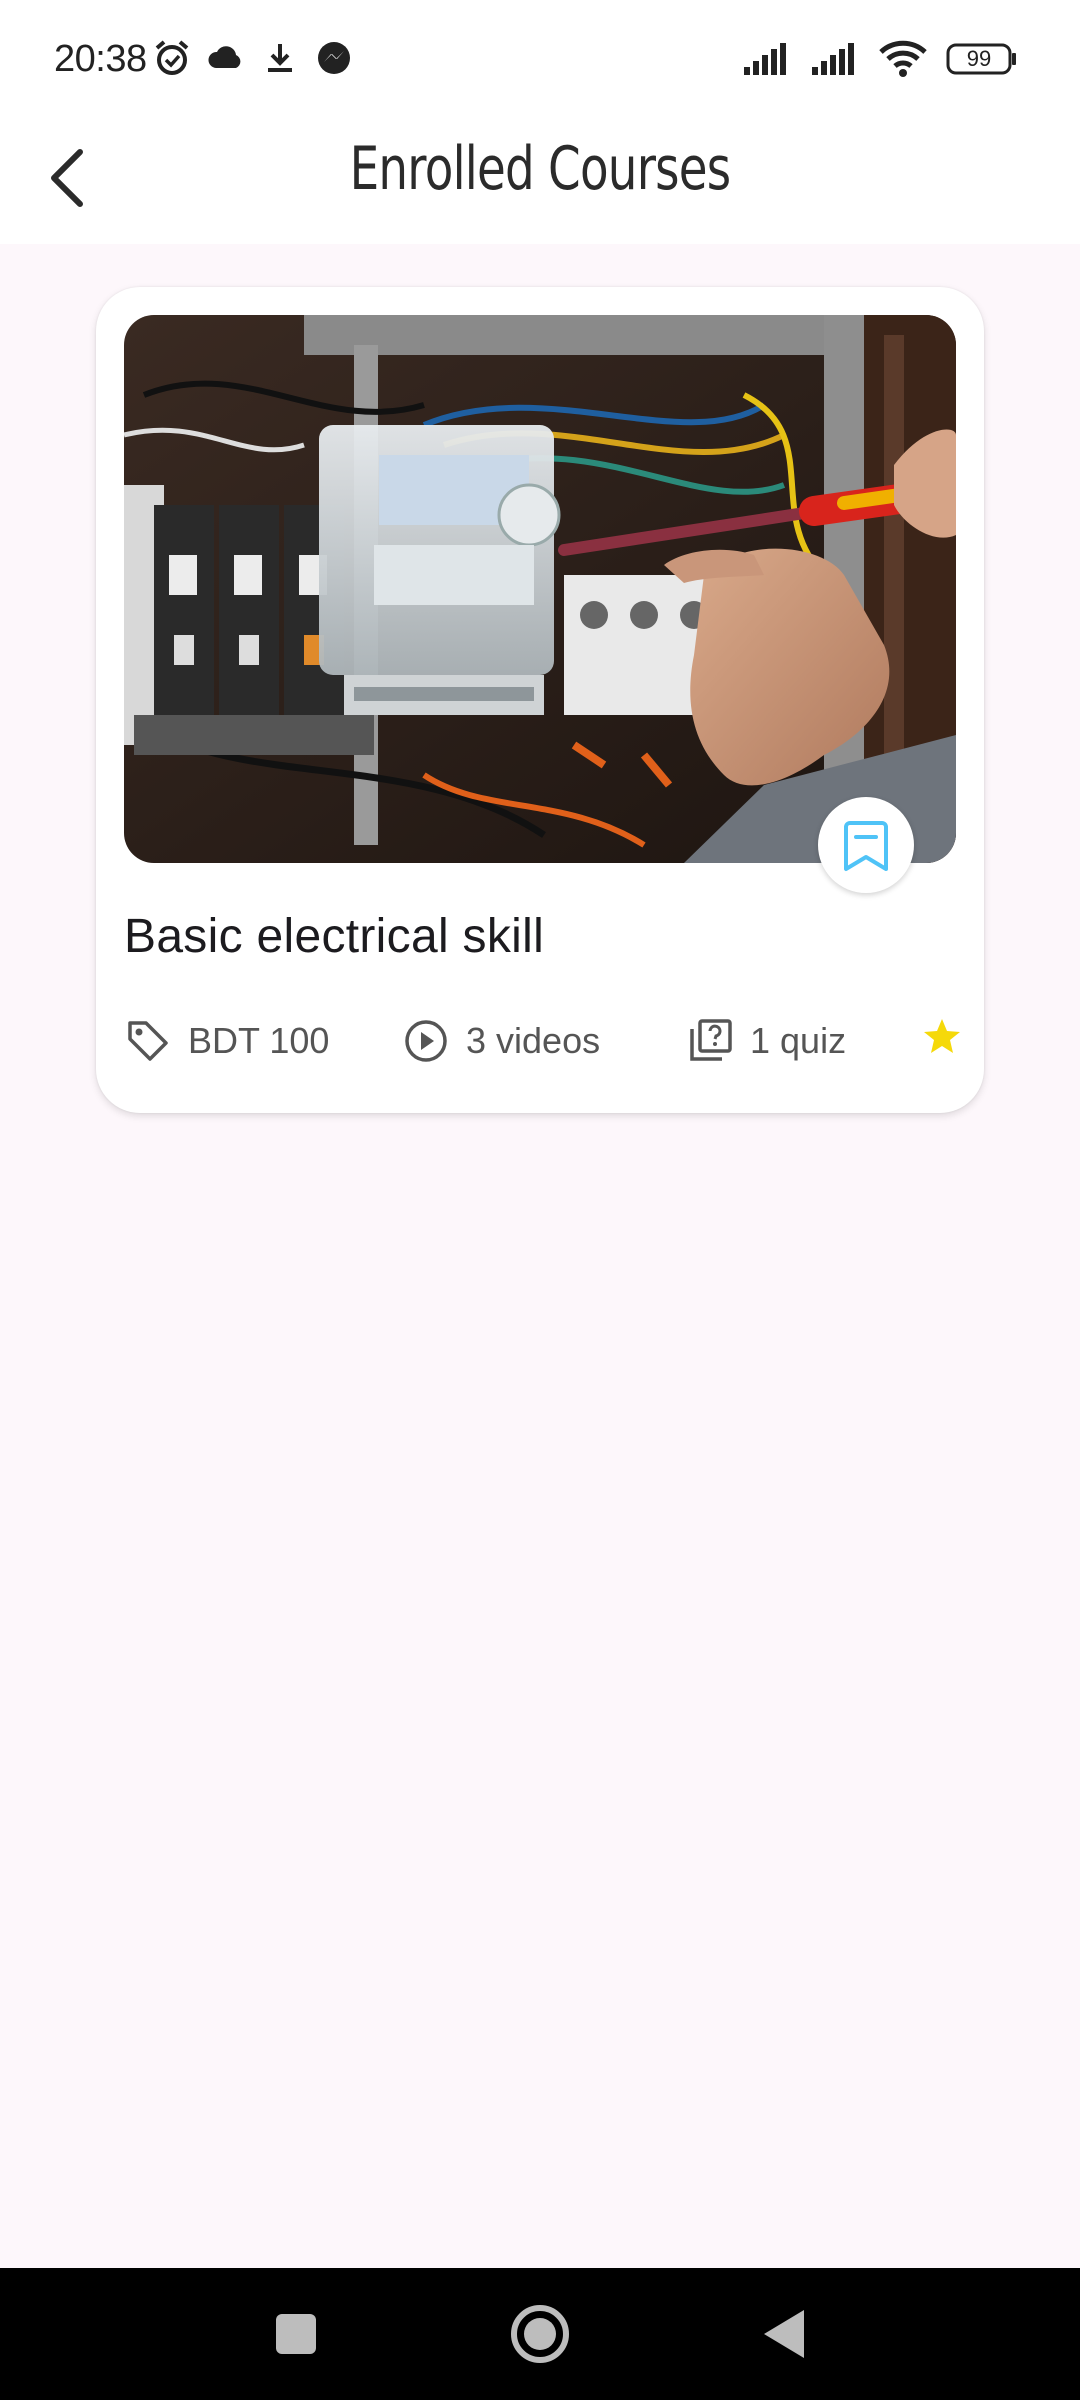  Describe the element at coordinates (711, 1040) in the screenshot. I see `quiz-icon` at that location.